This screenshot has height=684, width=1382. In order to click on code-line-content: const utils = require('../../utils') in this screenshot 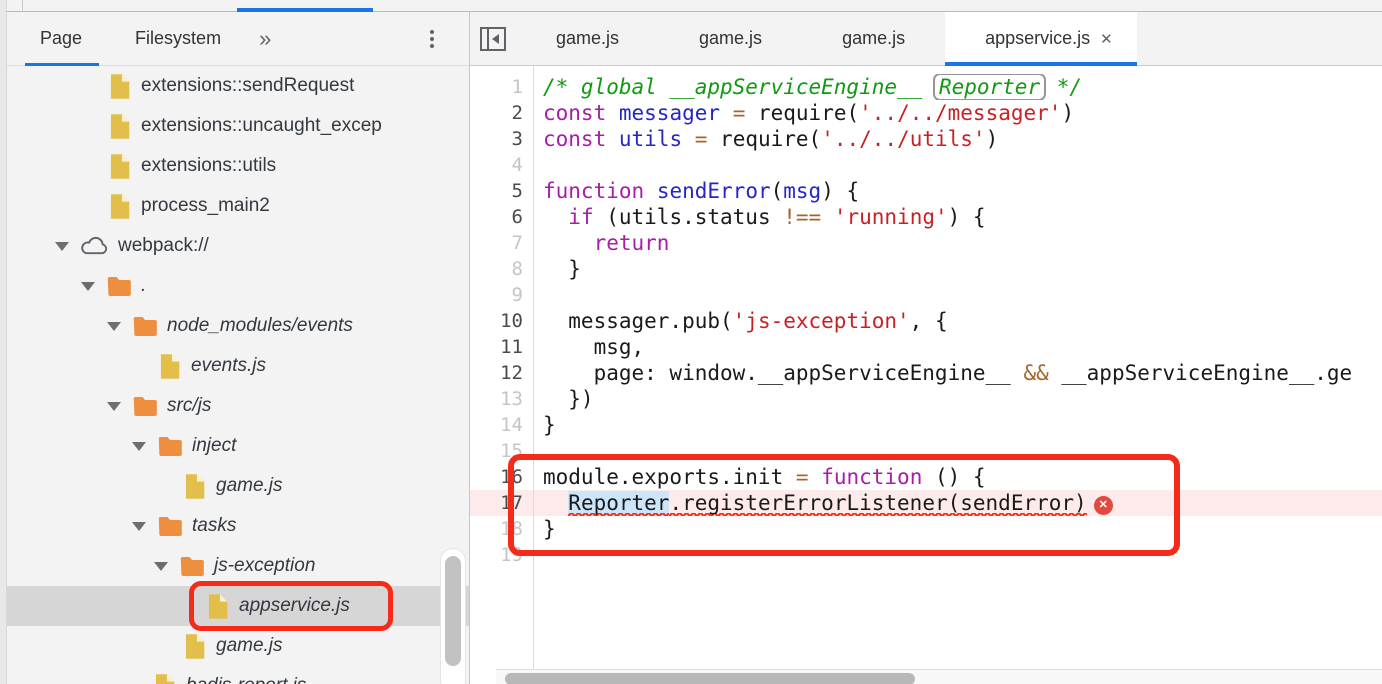, I will do `click(957, 139)`.